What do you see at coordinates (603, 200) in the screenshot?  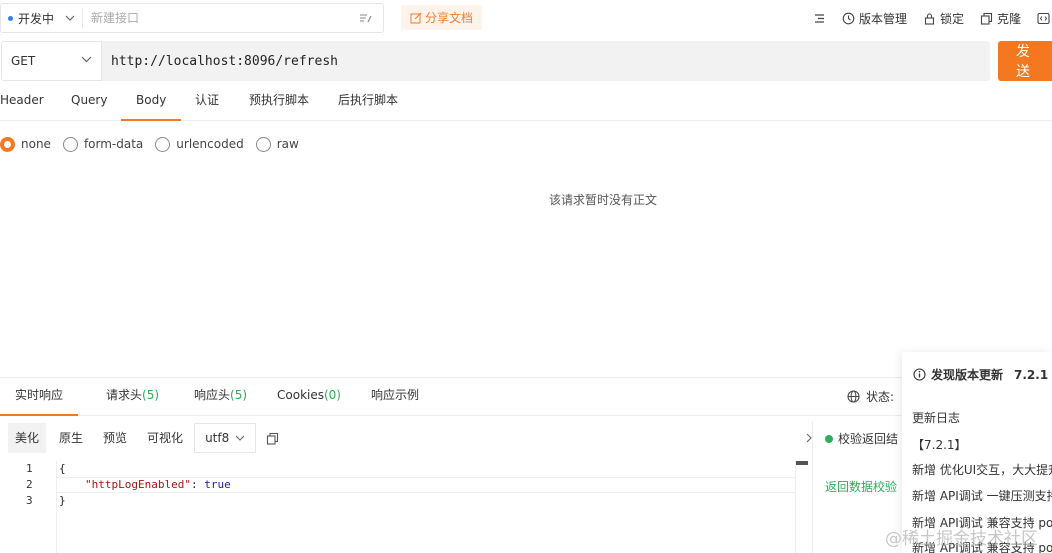 I see `empty-body-message: 该请求暂时没有正文` at bounding box center [603, 200].